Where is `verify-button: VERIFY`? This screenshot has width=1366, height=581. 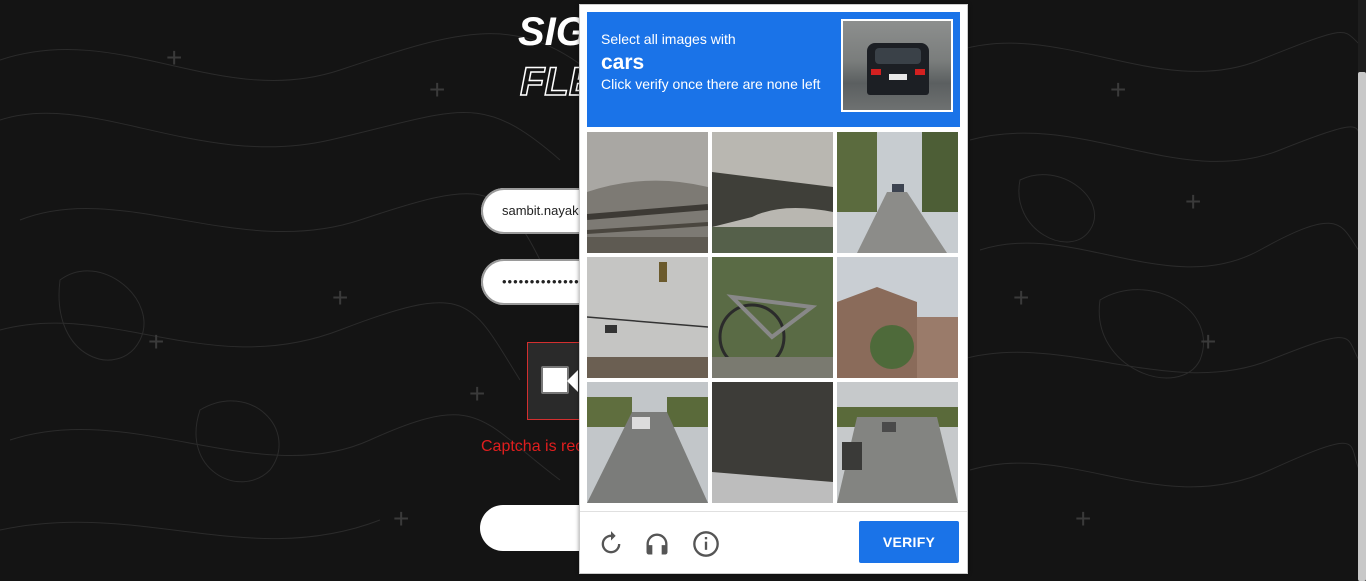
verify-button: VERIFY is located at coordinates (909, 542).